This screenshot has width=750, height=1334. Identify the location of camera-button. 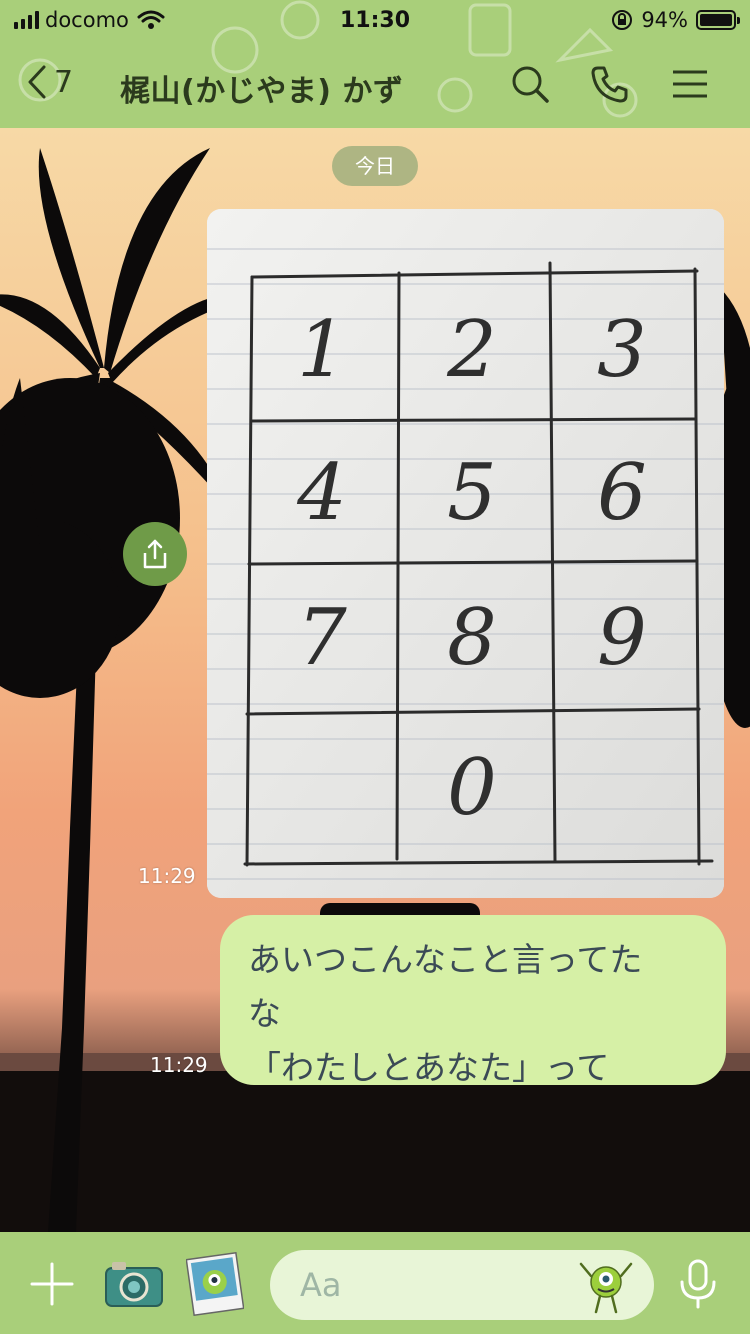
(134, 1283).